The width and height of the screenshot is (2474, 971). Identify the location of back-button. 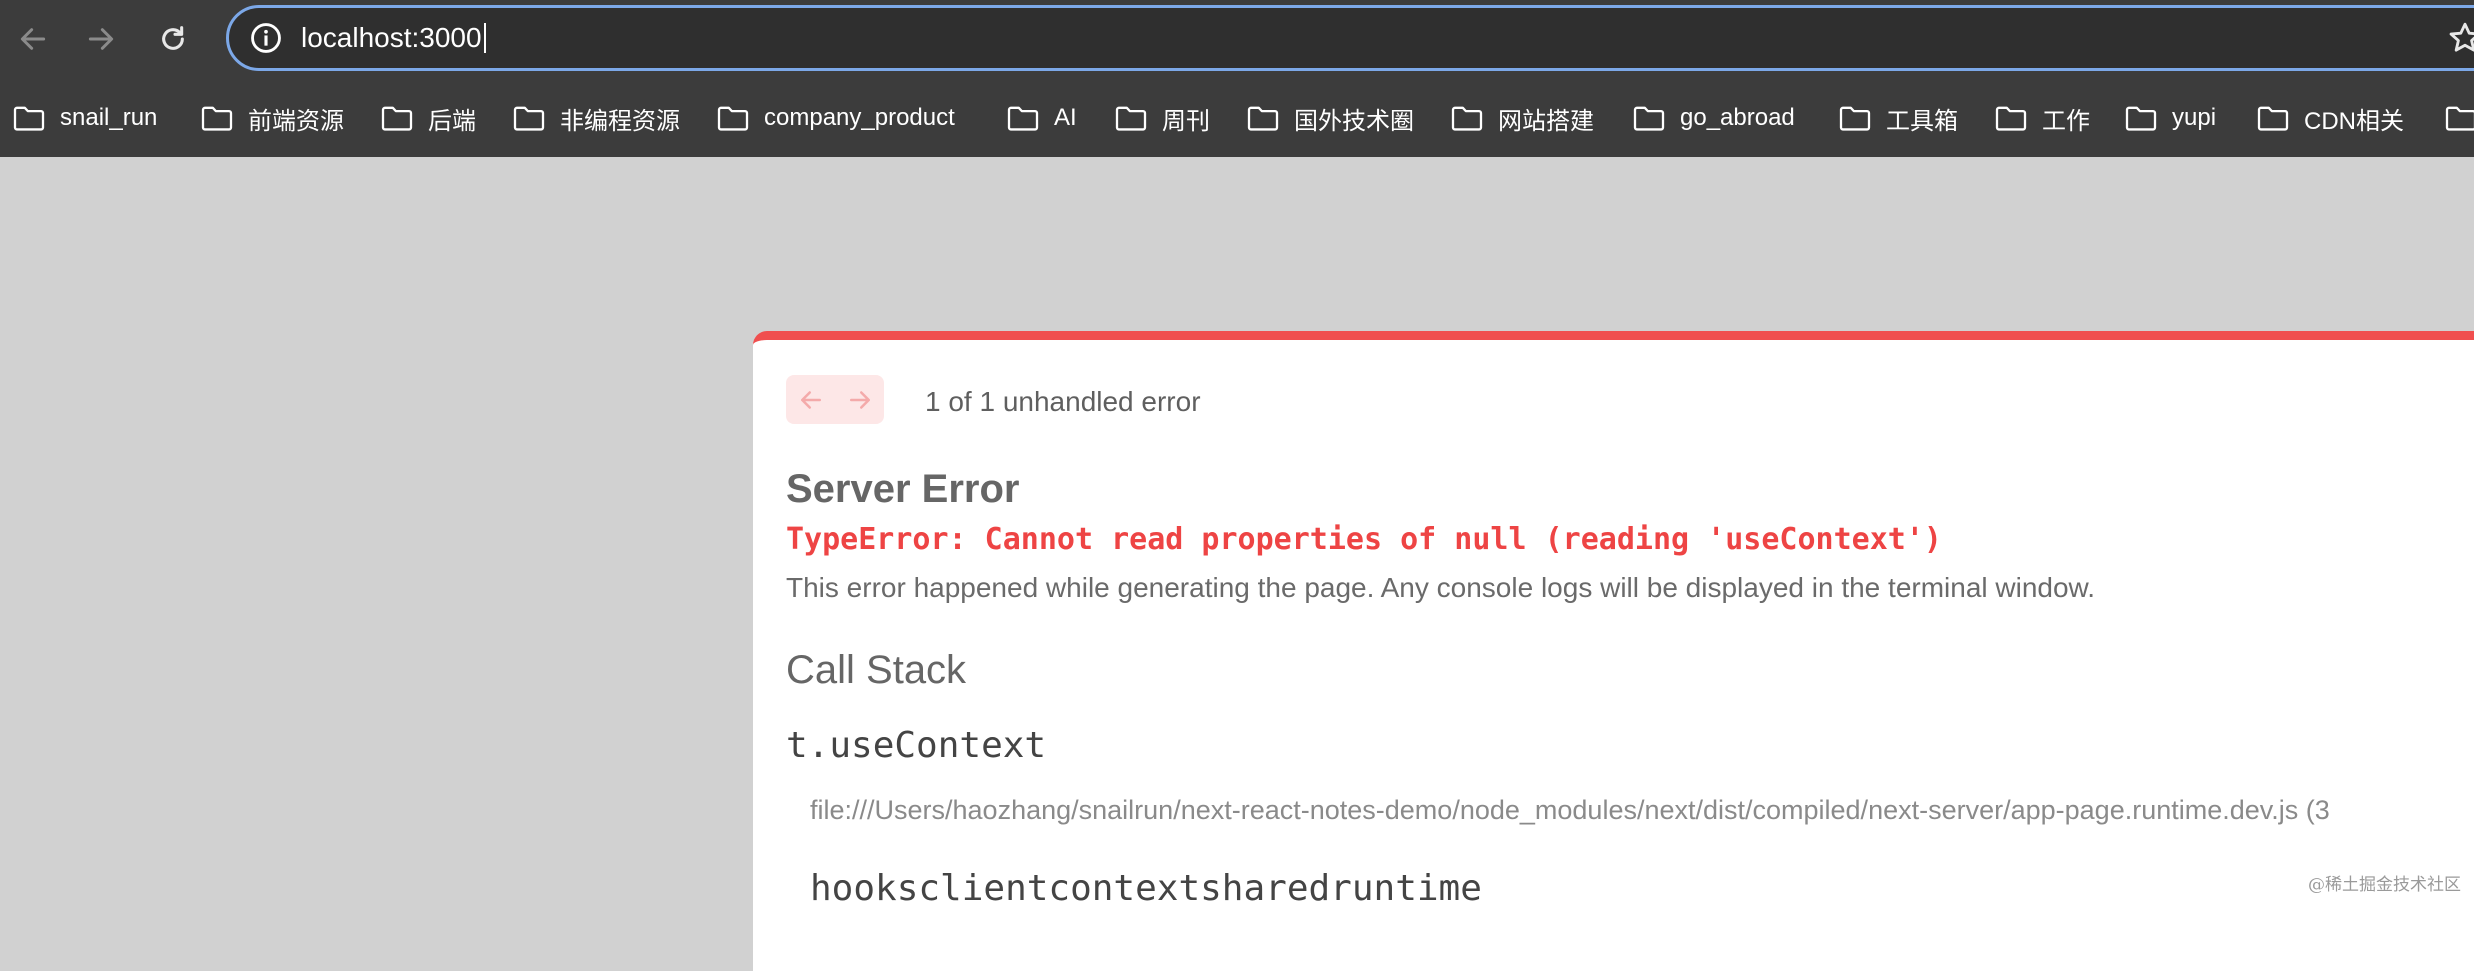
(33, 39).